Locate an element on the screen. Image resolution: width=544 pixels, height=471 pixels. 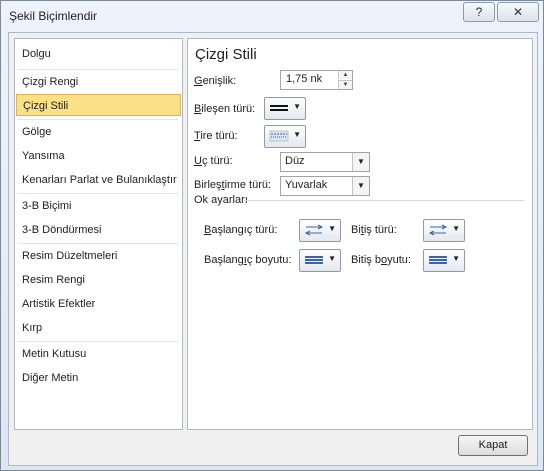
group-divider is located at coordinates (384, 200).